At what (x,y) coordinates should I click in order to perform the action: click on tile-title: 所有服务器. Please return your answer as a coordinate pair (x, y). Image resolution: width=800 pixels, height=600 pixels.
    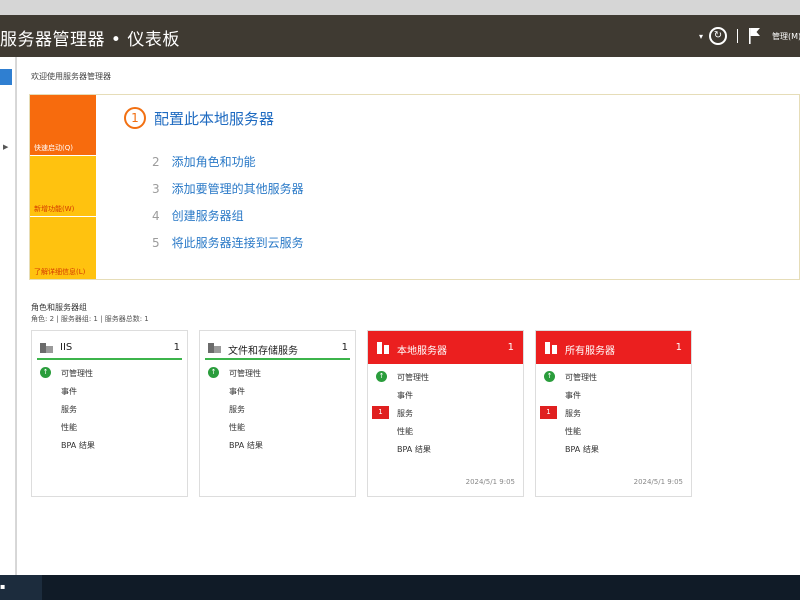
    Looking at the image, I should click on (590, 351).